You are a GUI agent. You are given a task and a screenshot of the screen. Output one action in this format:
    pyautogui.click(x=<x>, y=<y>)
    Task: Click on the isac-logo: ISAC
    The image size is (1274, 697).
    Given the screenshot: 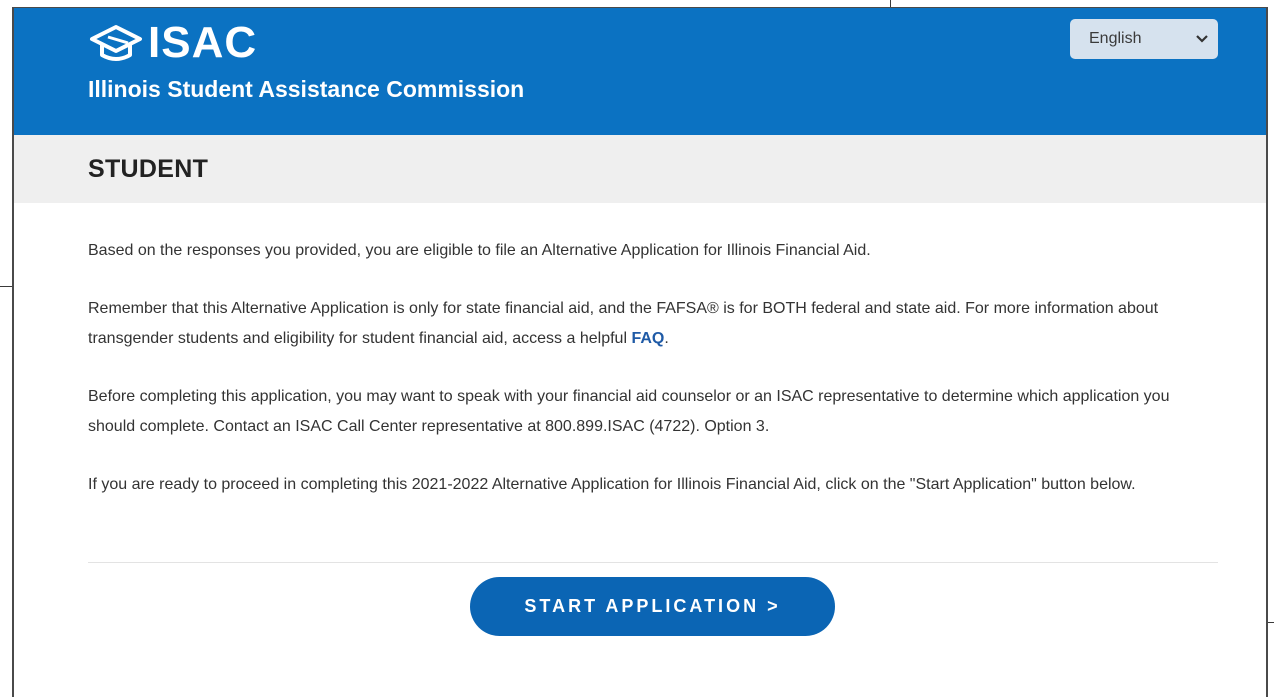 What is the action you would take?
    pyautogui.click(x=172, y=43)
    